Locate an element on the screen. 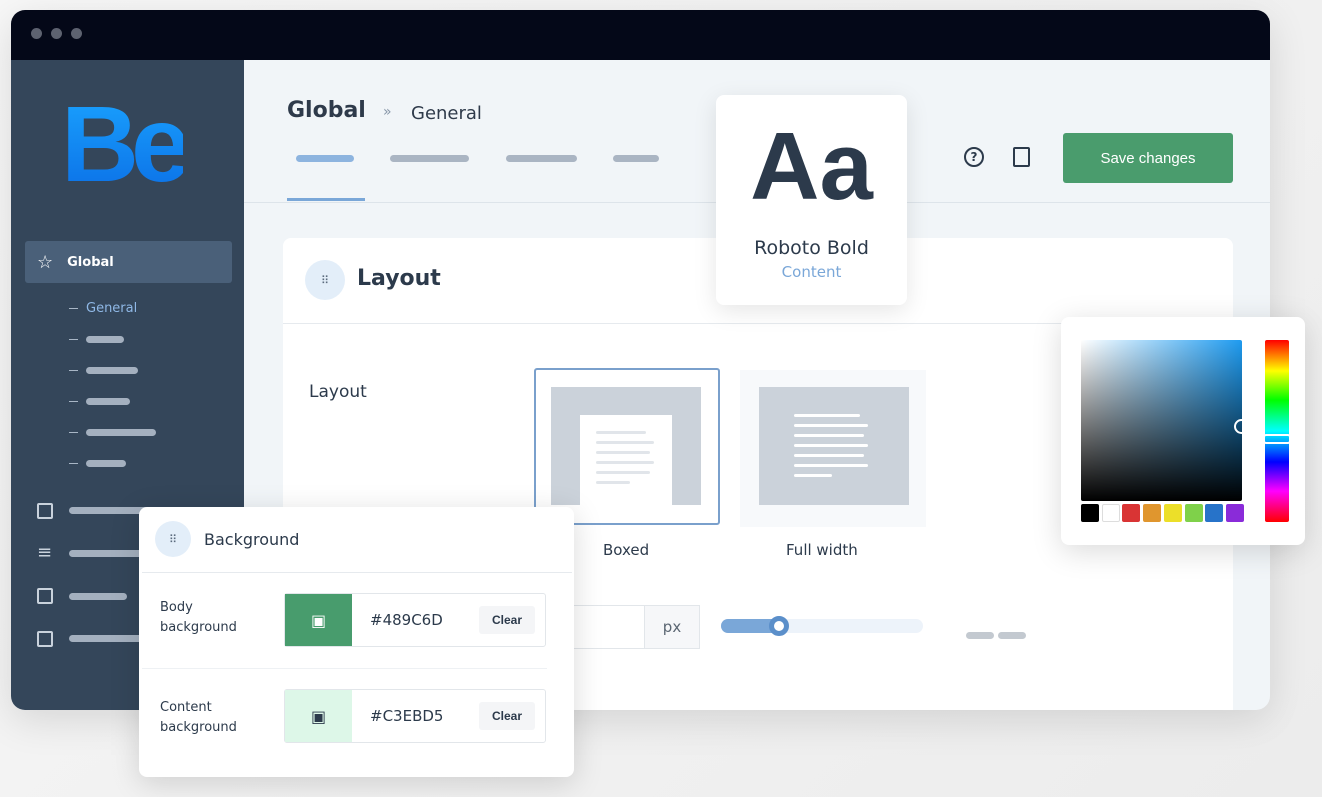 The height and width of the screenshot is (797, 1322). layout-option-full-width is located at coordinates (833, 448).